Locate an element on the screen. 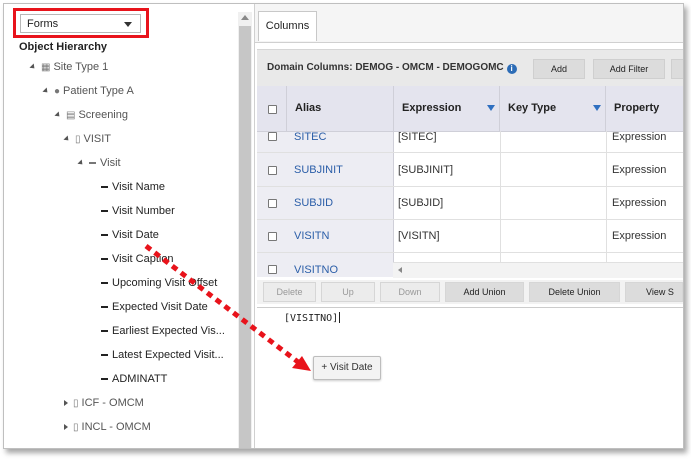 The width and height of the screenshot is (691, 460). forms-highlight-box: Forms is located at coordinates (81, 23).